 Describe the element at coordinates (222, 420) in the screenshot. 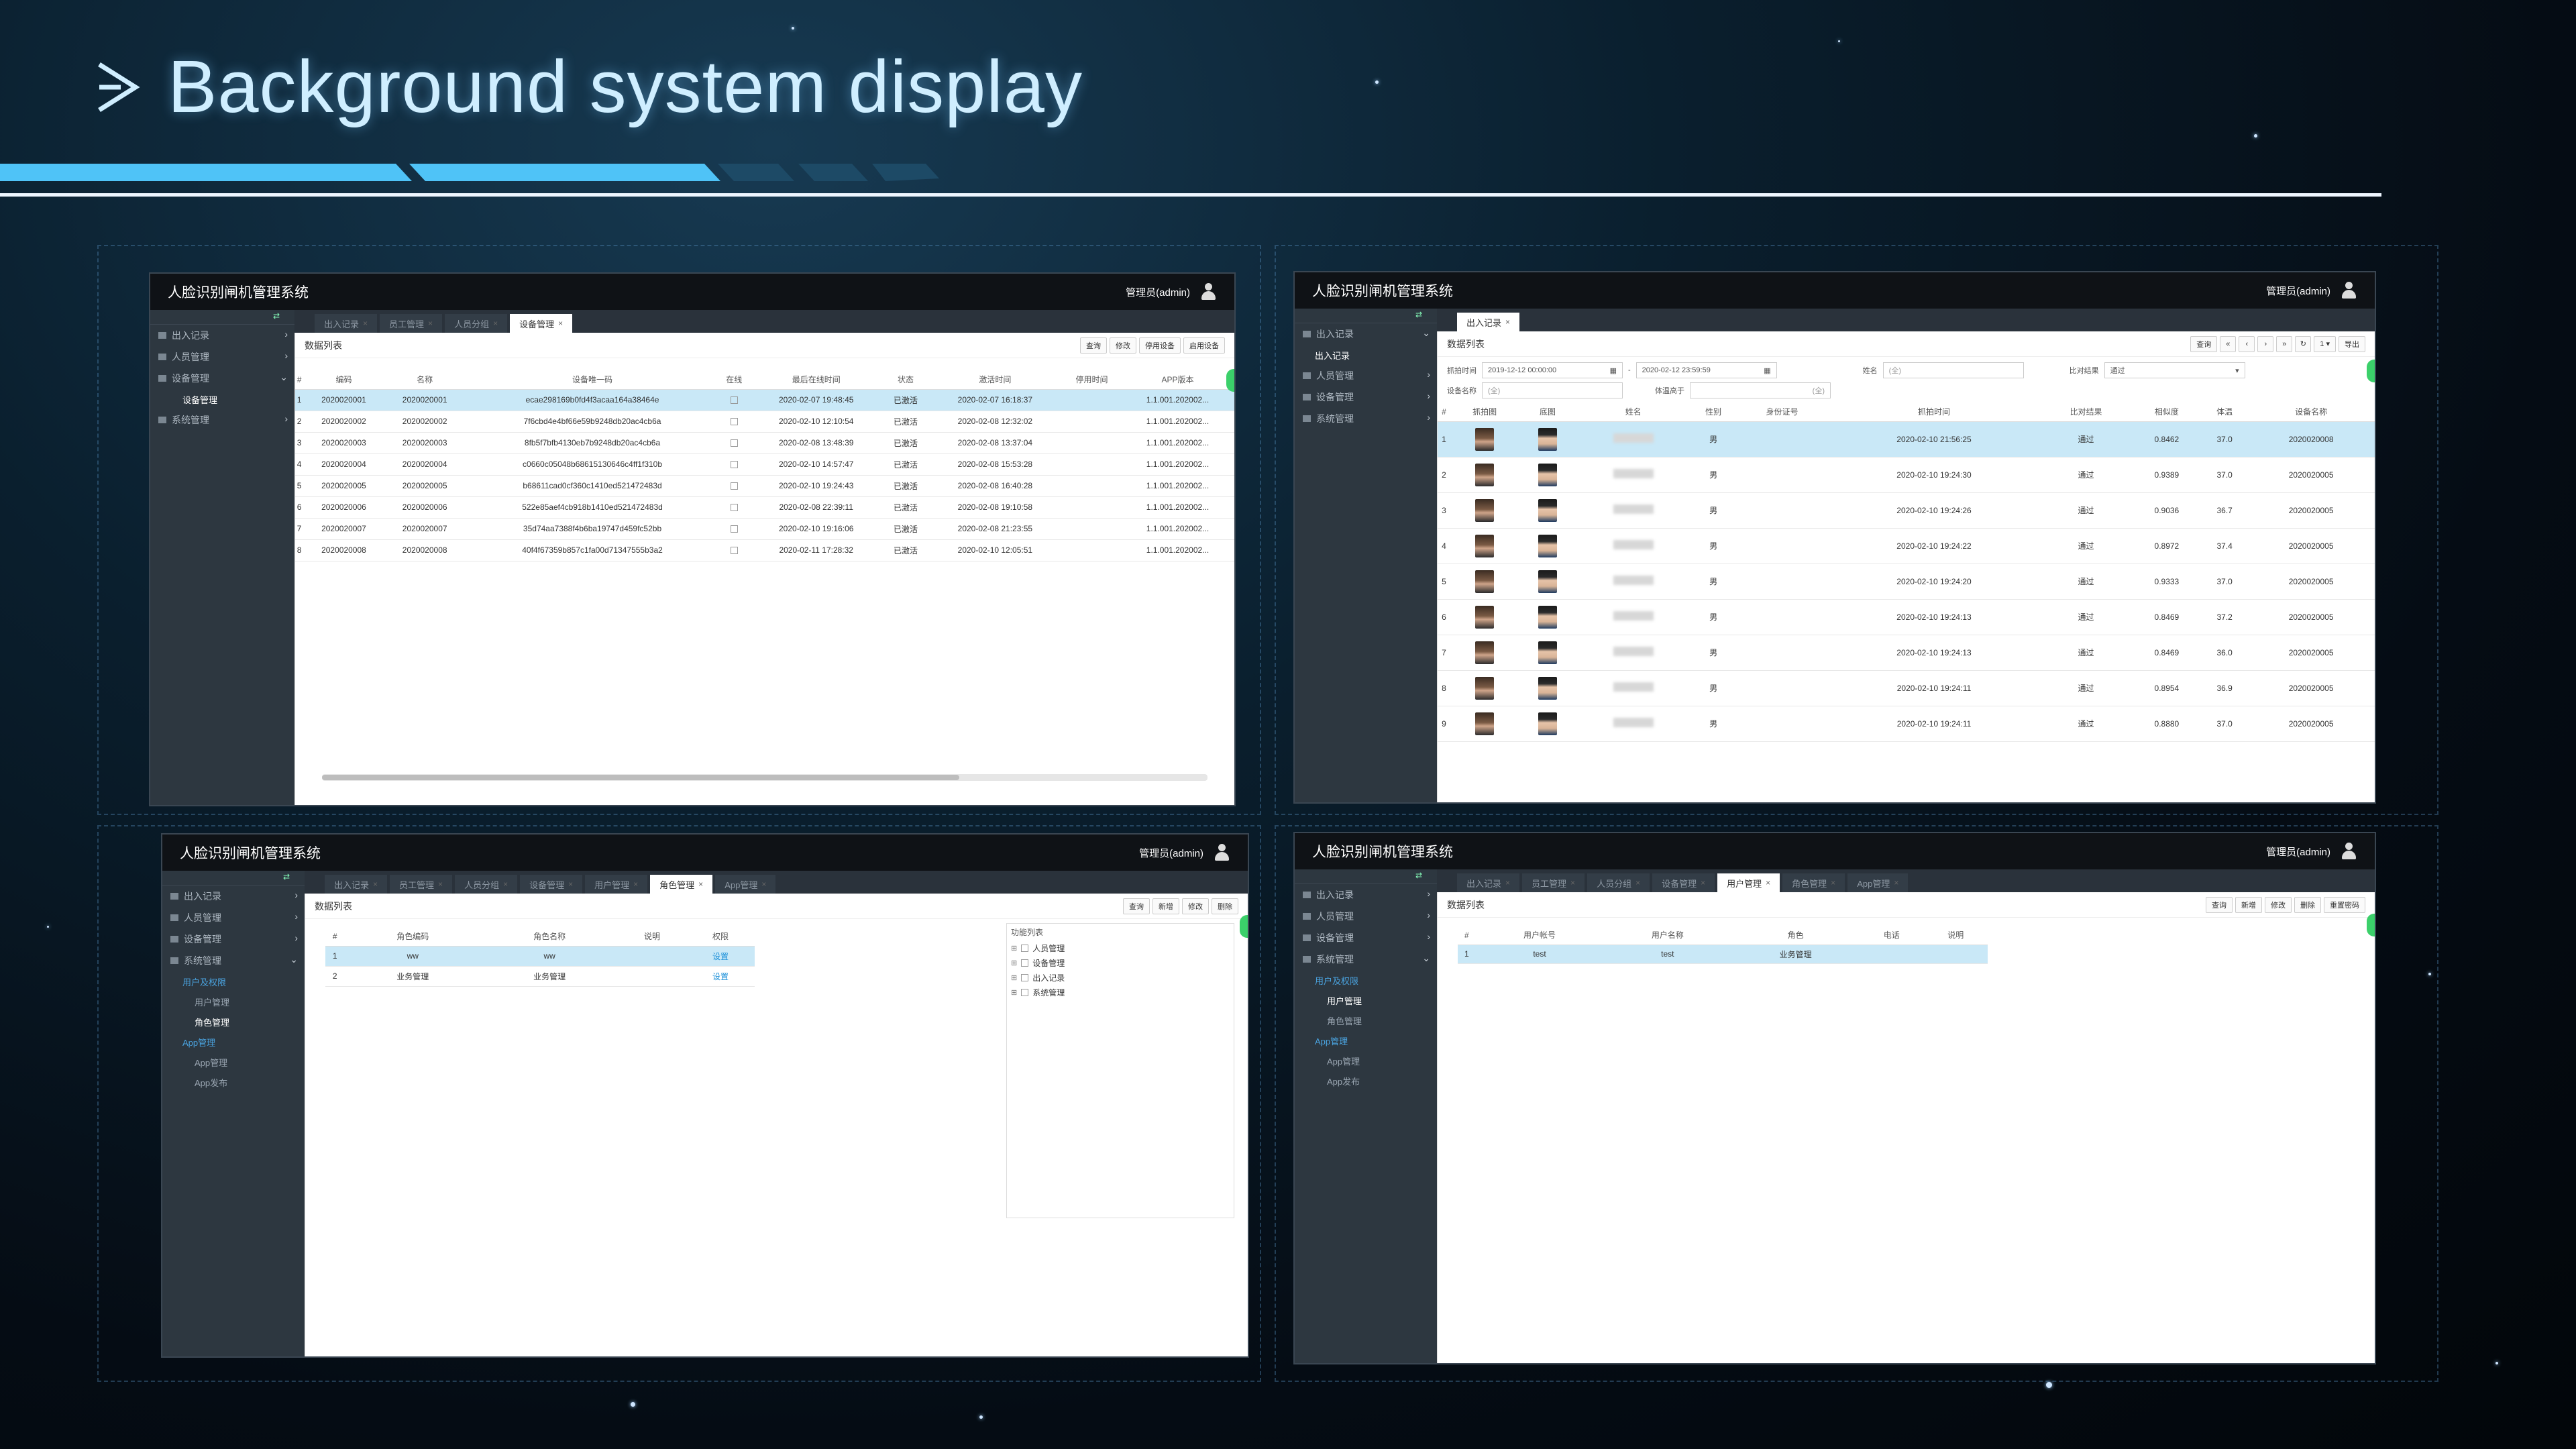

I see `sidebar-item-system: 系统管理 ›` at that location.